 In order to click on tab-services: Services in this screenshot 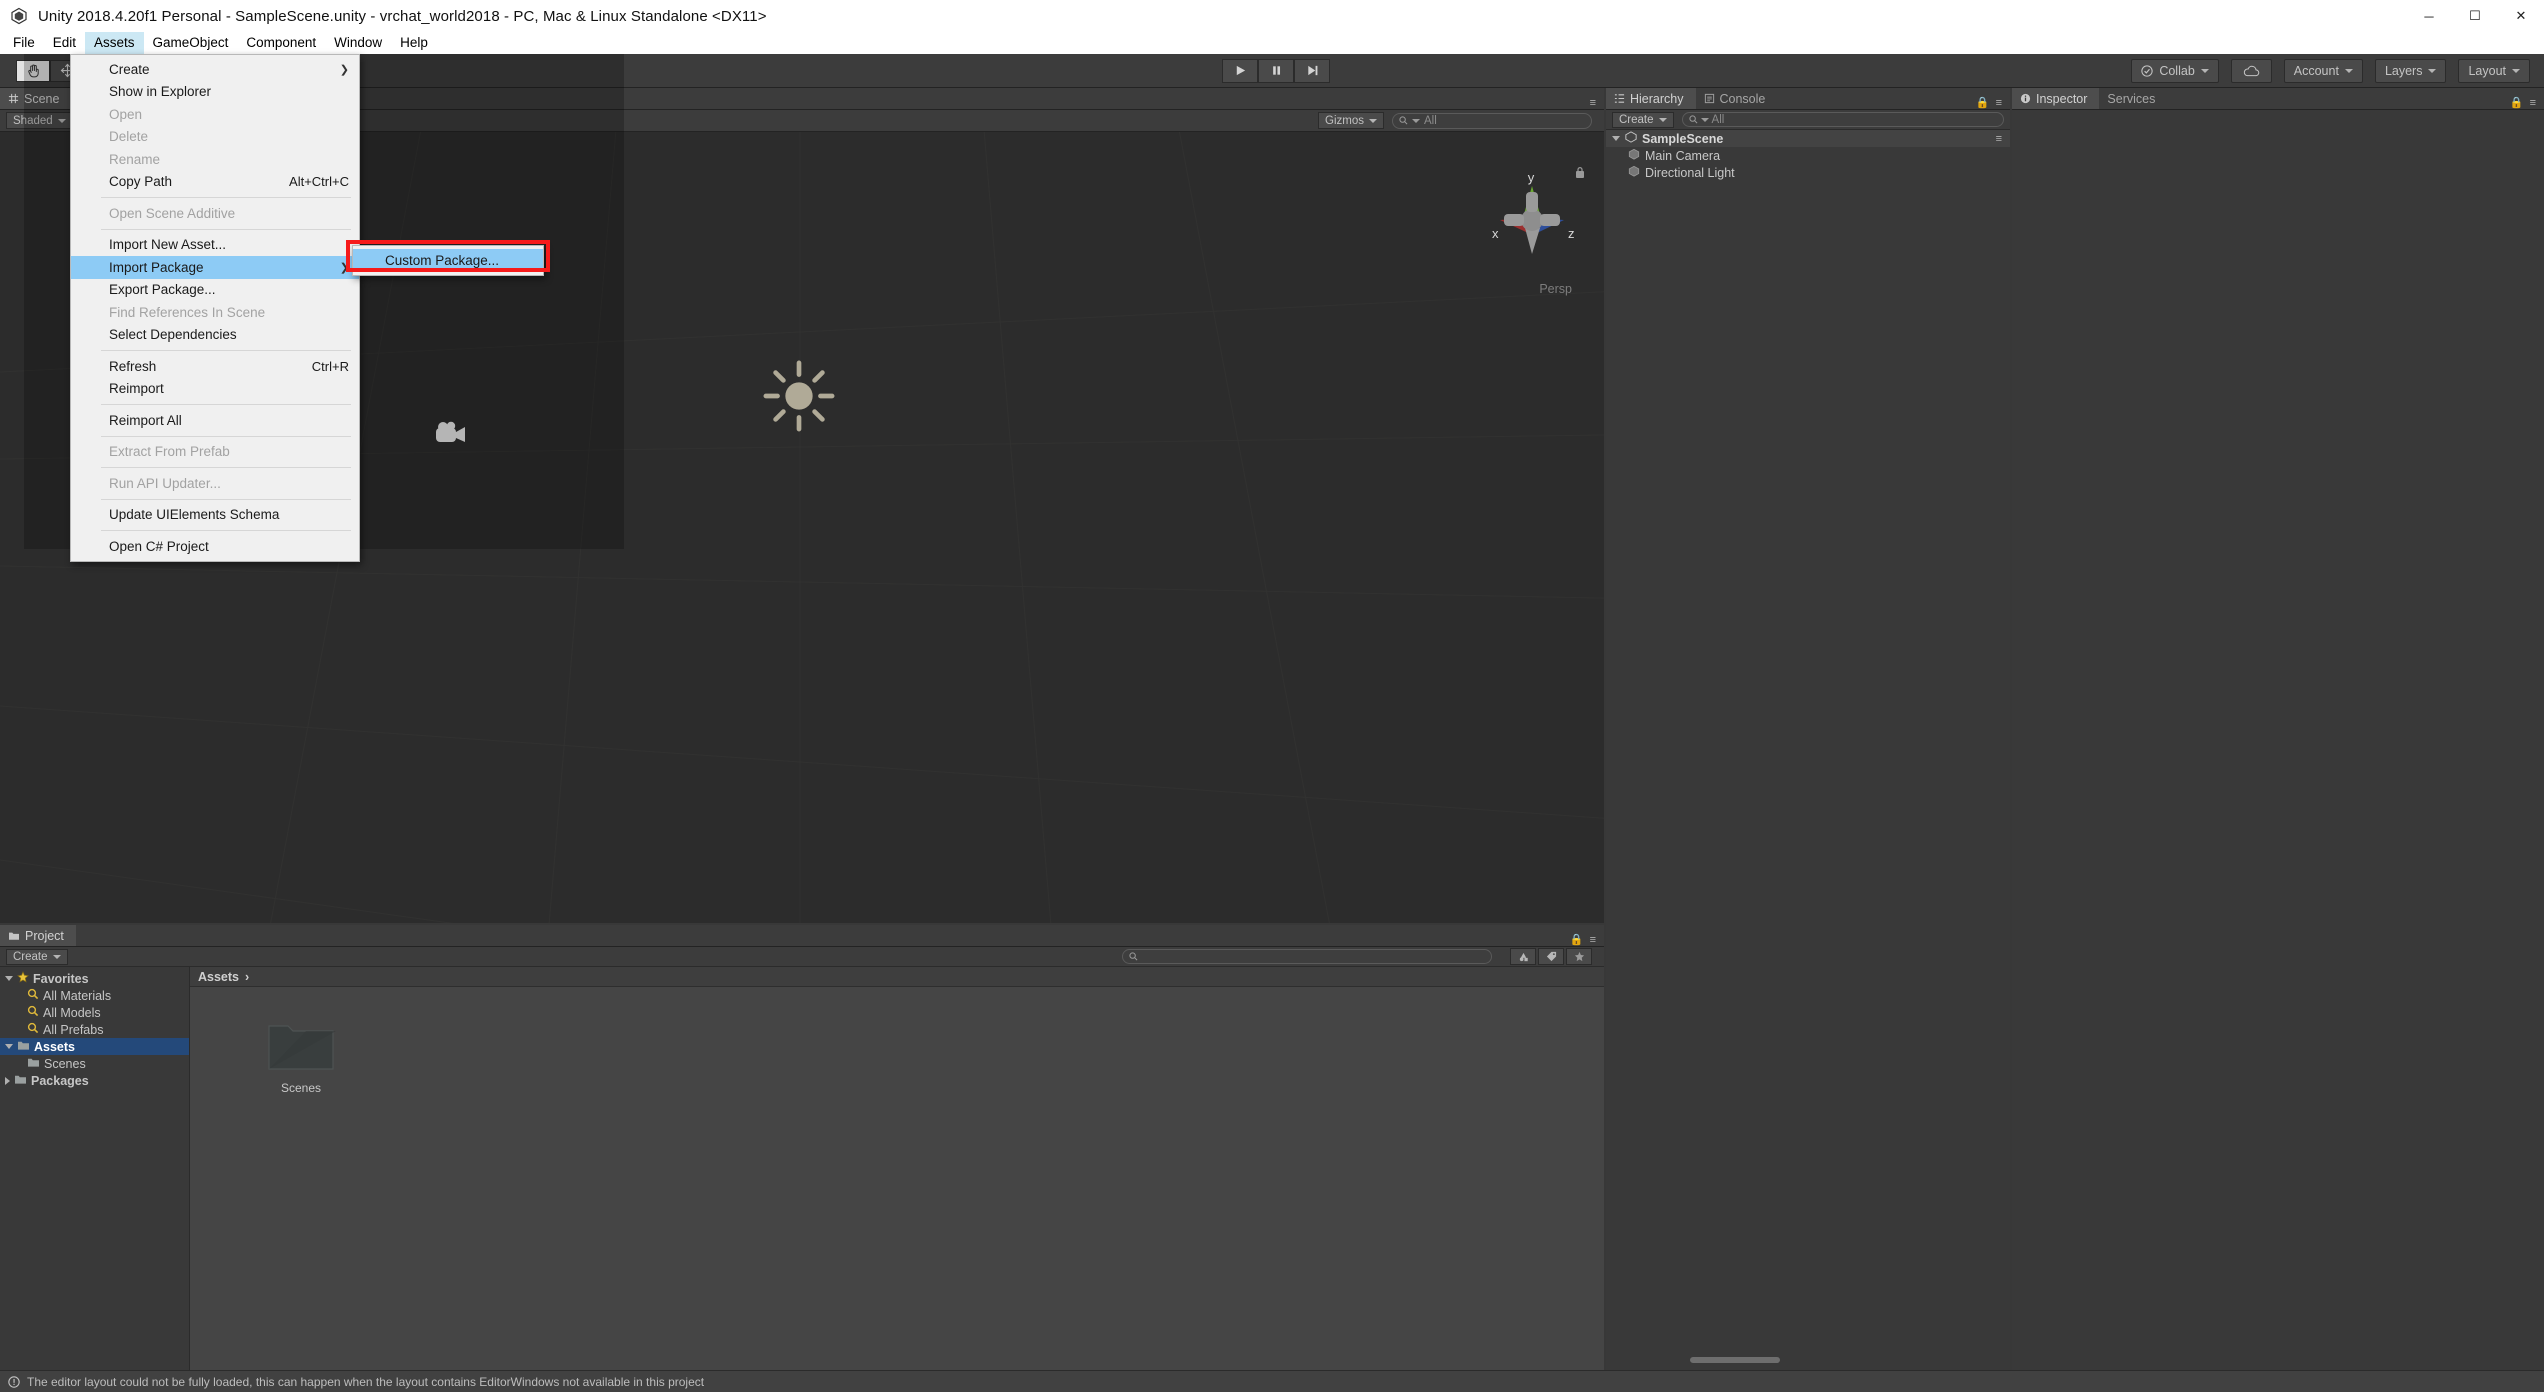, I will do `click(2133, 98)`.